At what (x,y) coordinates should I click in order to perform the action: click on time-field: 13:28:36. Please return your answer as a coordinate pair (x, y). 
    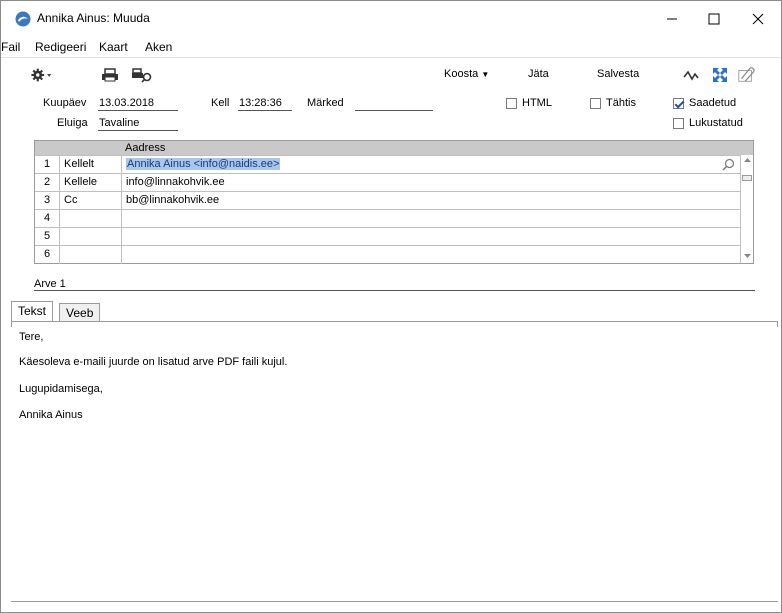
    Looking at the image, I should click on (265, 104).